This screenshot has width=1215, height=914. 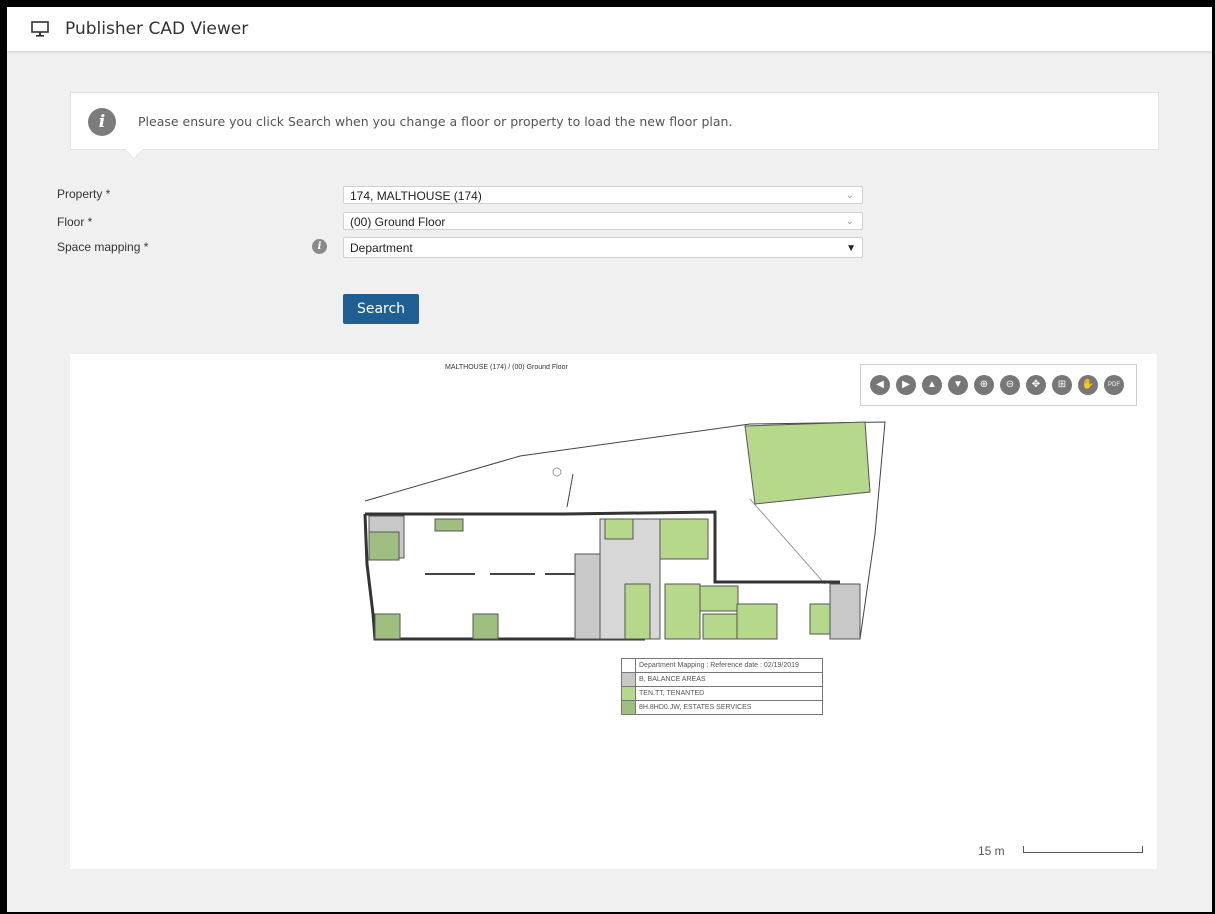 I want to click on balance-area, so click(x=845, y=611).